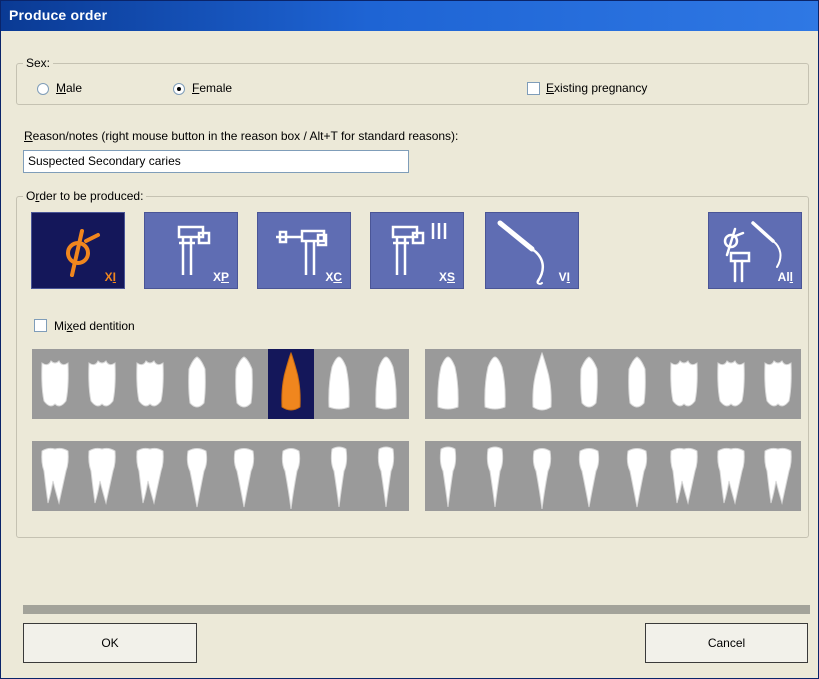  I want to click on title-bar: Produce order, so click(409, 16).